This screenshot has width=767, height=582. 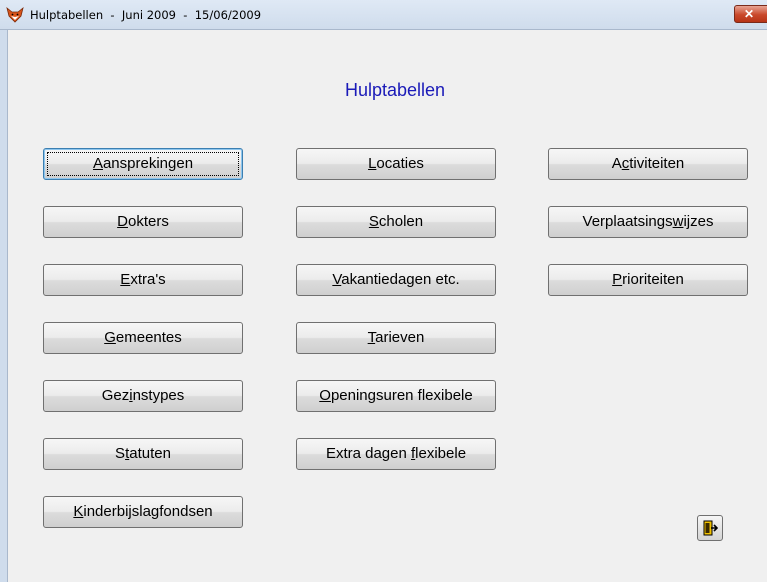 I want to click on extras-button: Extra's, so click(x=143, y=280).